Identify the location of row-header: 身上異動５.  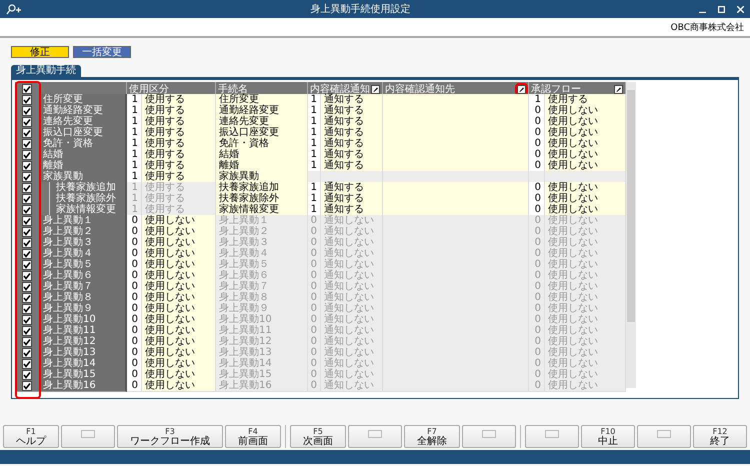
(83, 265).